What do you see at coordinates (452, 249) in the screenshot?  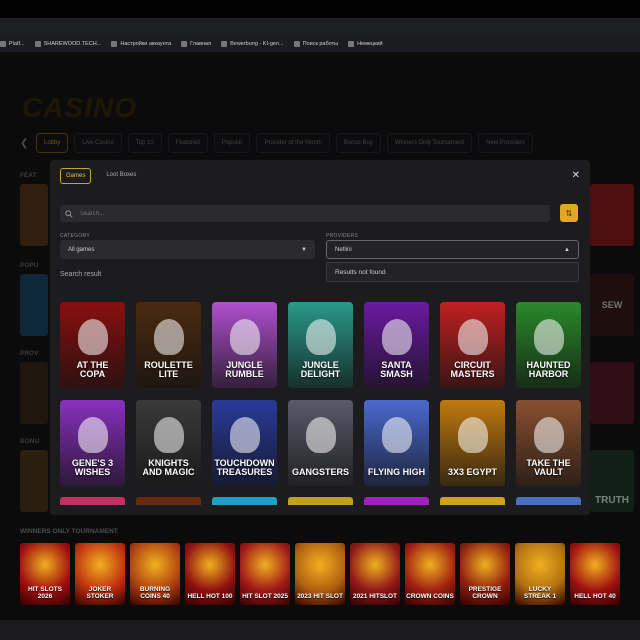 I see `providers-select: Netlini ▲` at bounding box center [452, 249].